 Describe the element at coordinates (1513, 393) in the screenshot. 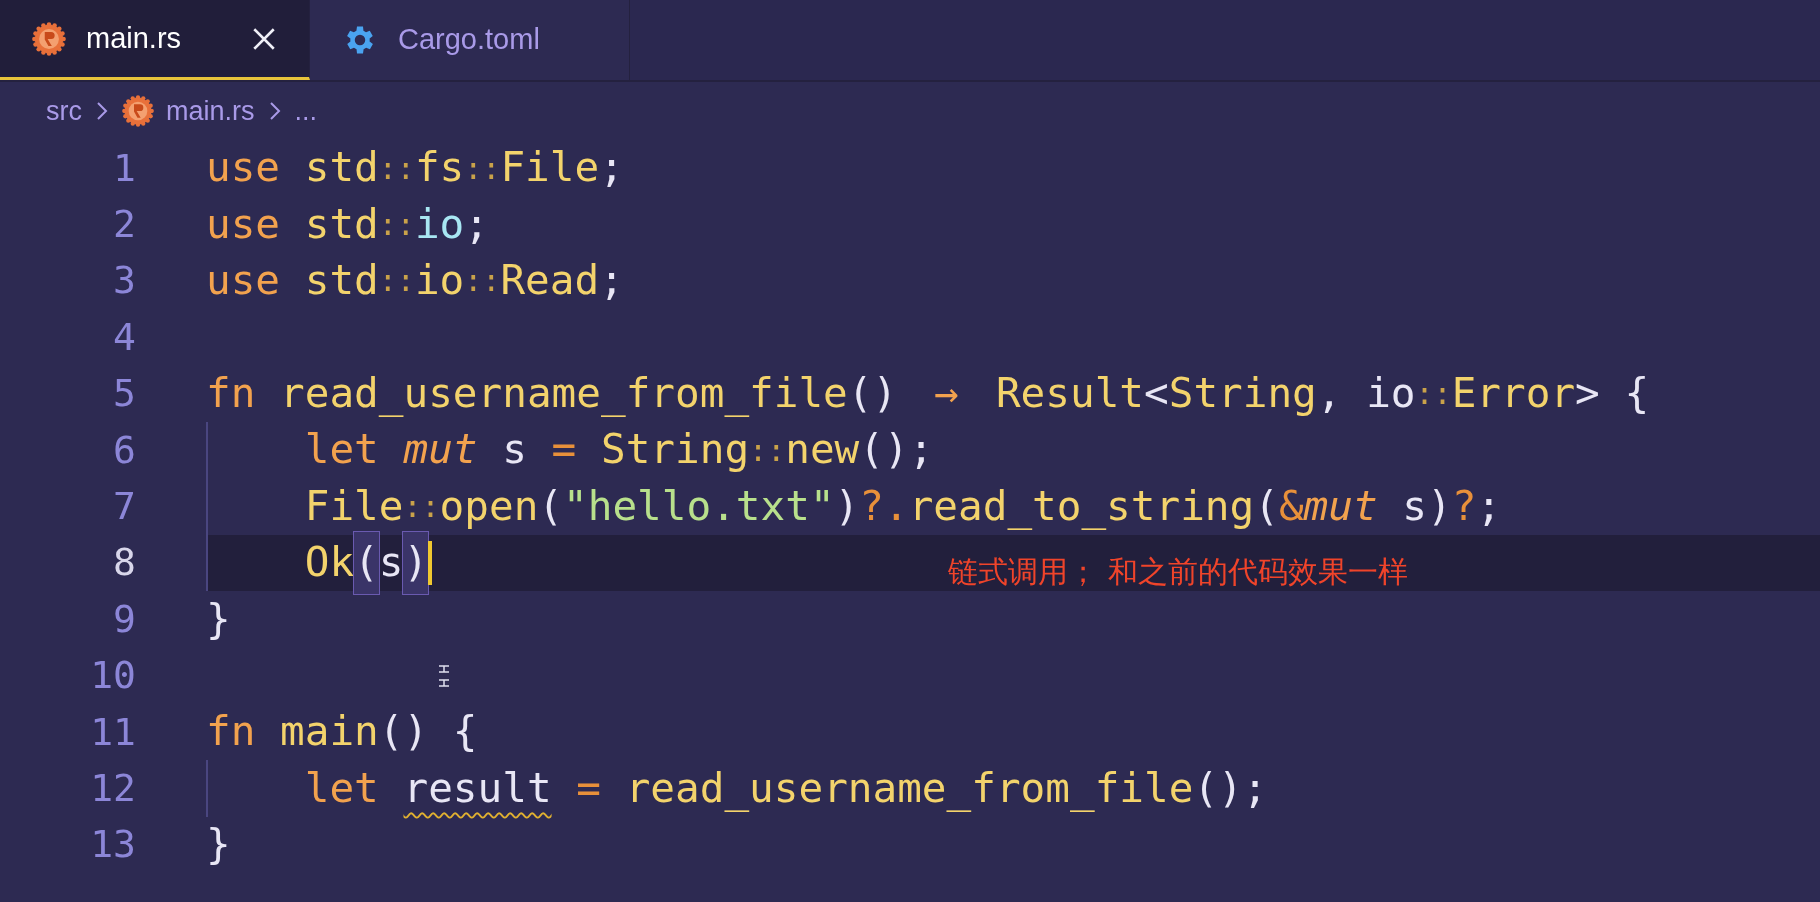

I see `code-token: Error` at that location.